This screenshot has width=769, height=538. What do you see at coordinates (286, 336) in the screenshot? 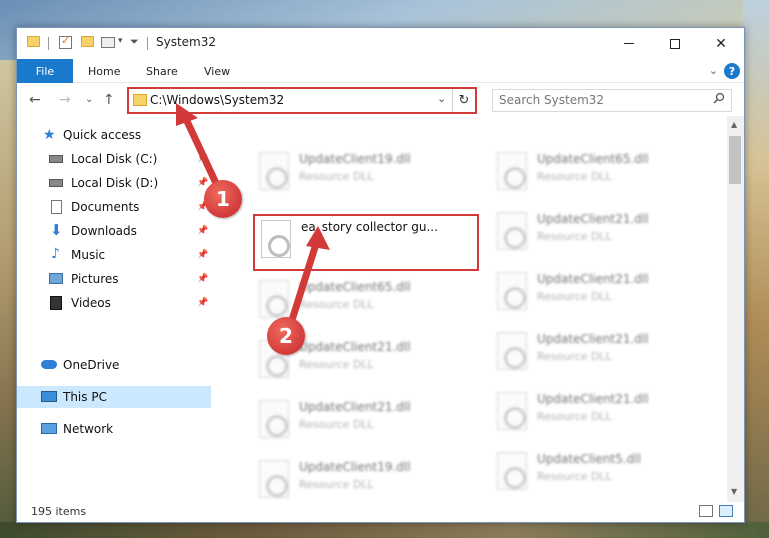
I see `step-marker-2: 2` at bounding box center [286, 336].